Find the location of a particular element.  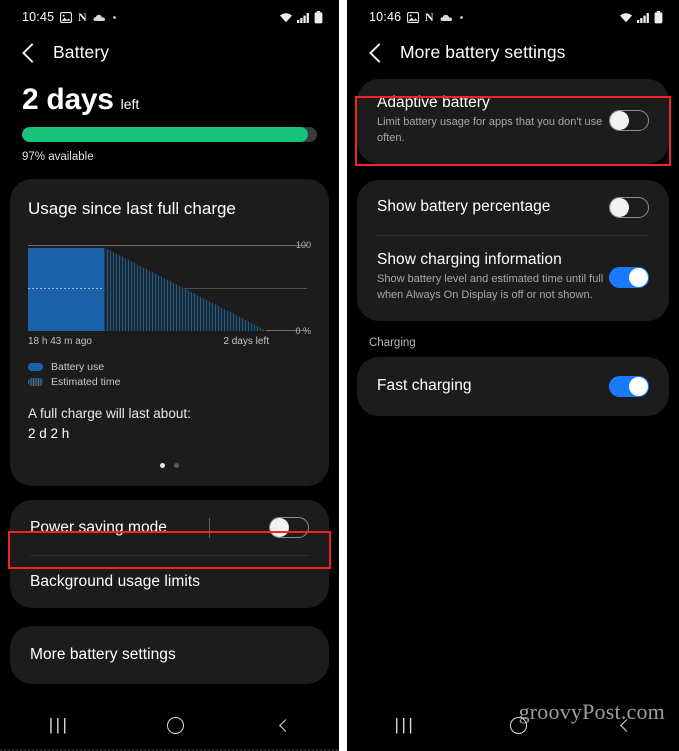

row-label-adaptive-battery: Adaptive battery is located at coordinates (433, 102).